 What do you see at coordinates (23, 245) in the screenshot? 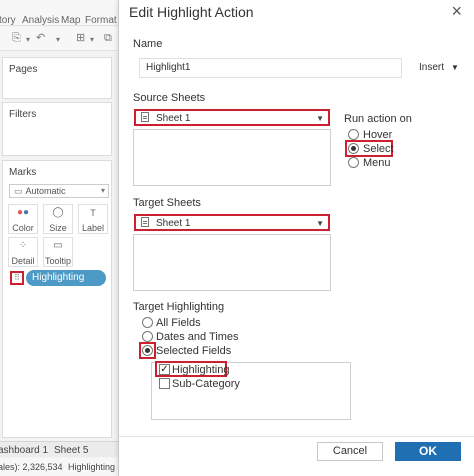
I see `detail-icon: ⁘` at bounding box center [23, 245].